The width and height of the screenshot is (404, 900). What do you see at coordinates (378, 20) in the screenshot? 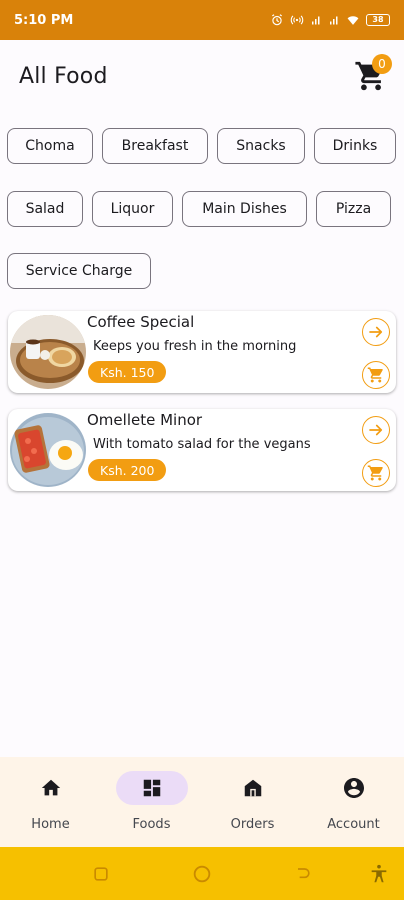
I see `battery-icon: 38` at bounding box center [378, 20].